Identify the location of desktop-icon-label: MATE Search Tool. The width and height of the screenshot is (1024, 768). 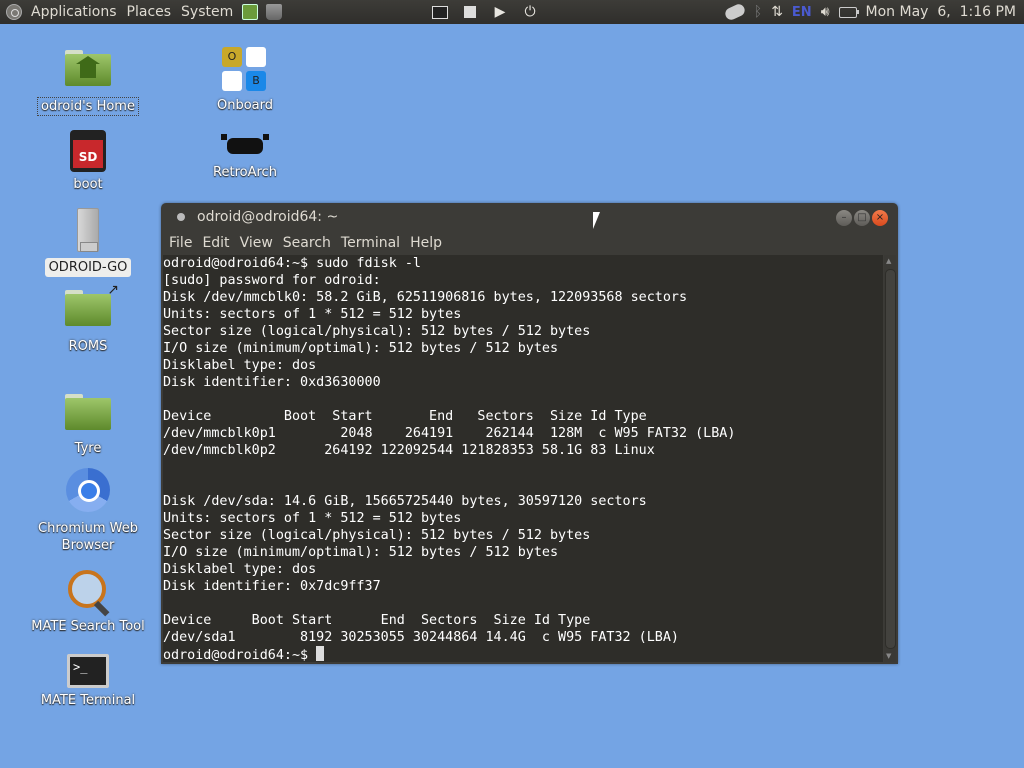
(88, 626).